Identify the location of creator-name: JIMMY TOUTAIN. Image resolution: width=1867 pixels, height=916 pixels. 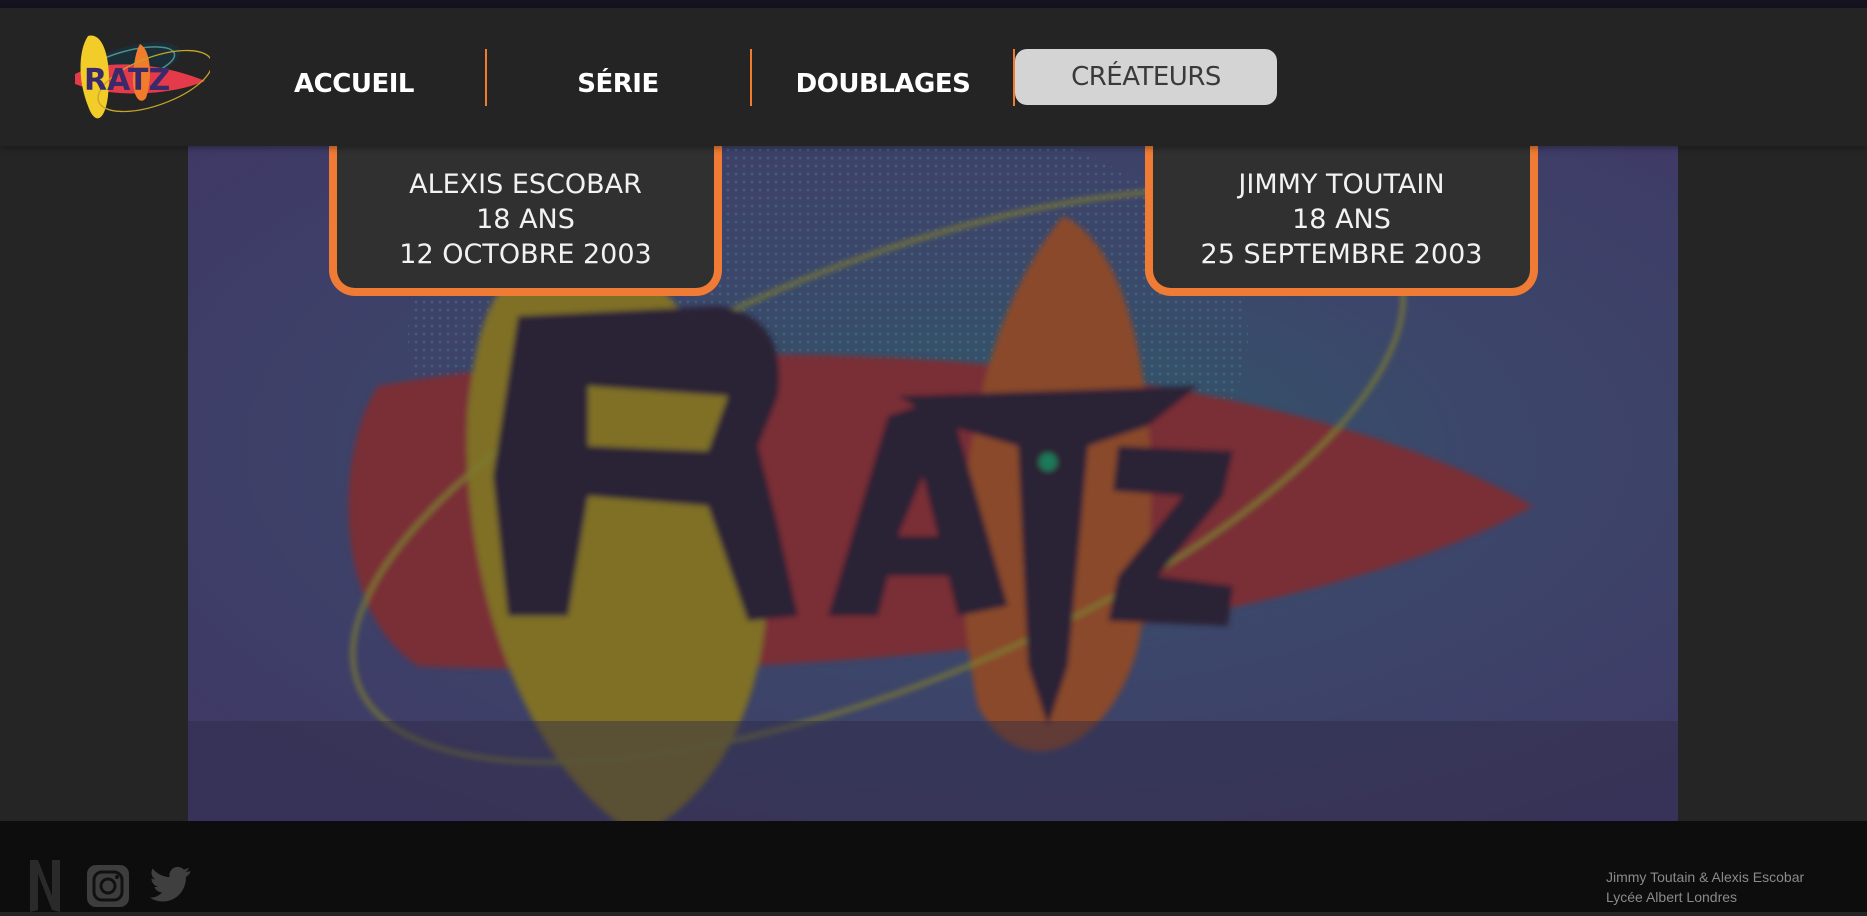
(1341, 184).